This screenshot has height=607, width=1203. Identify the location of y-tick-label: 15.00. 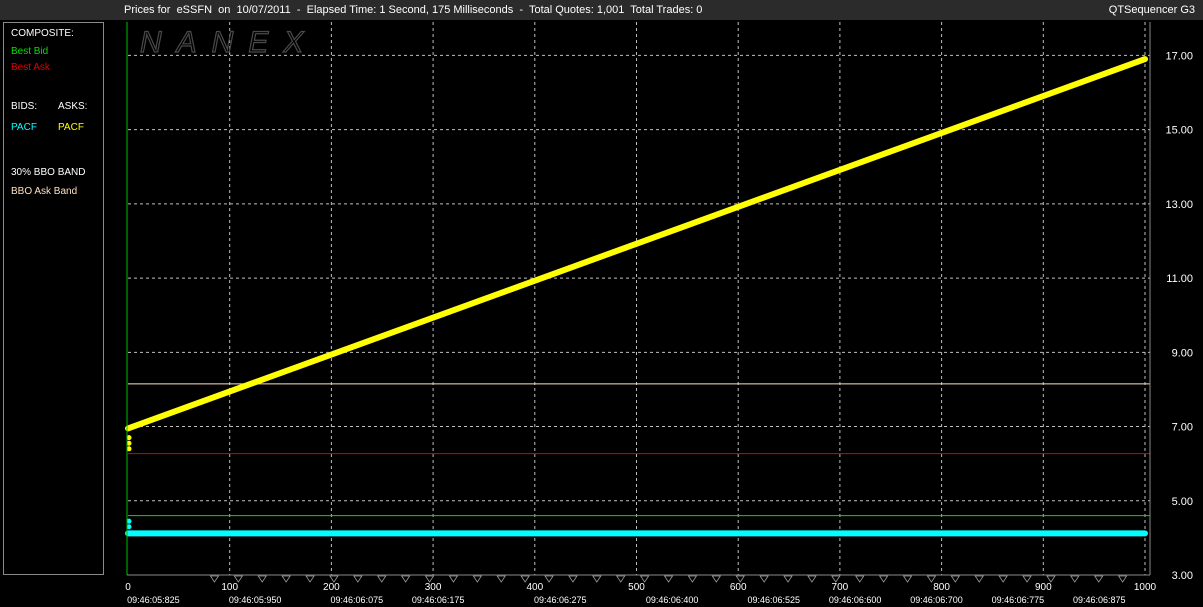
(1179, 131).